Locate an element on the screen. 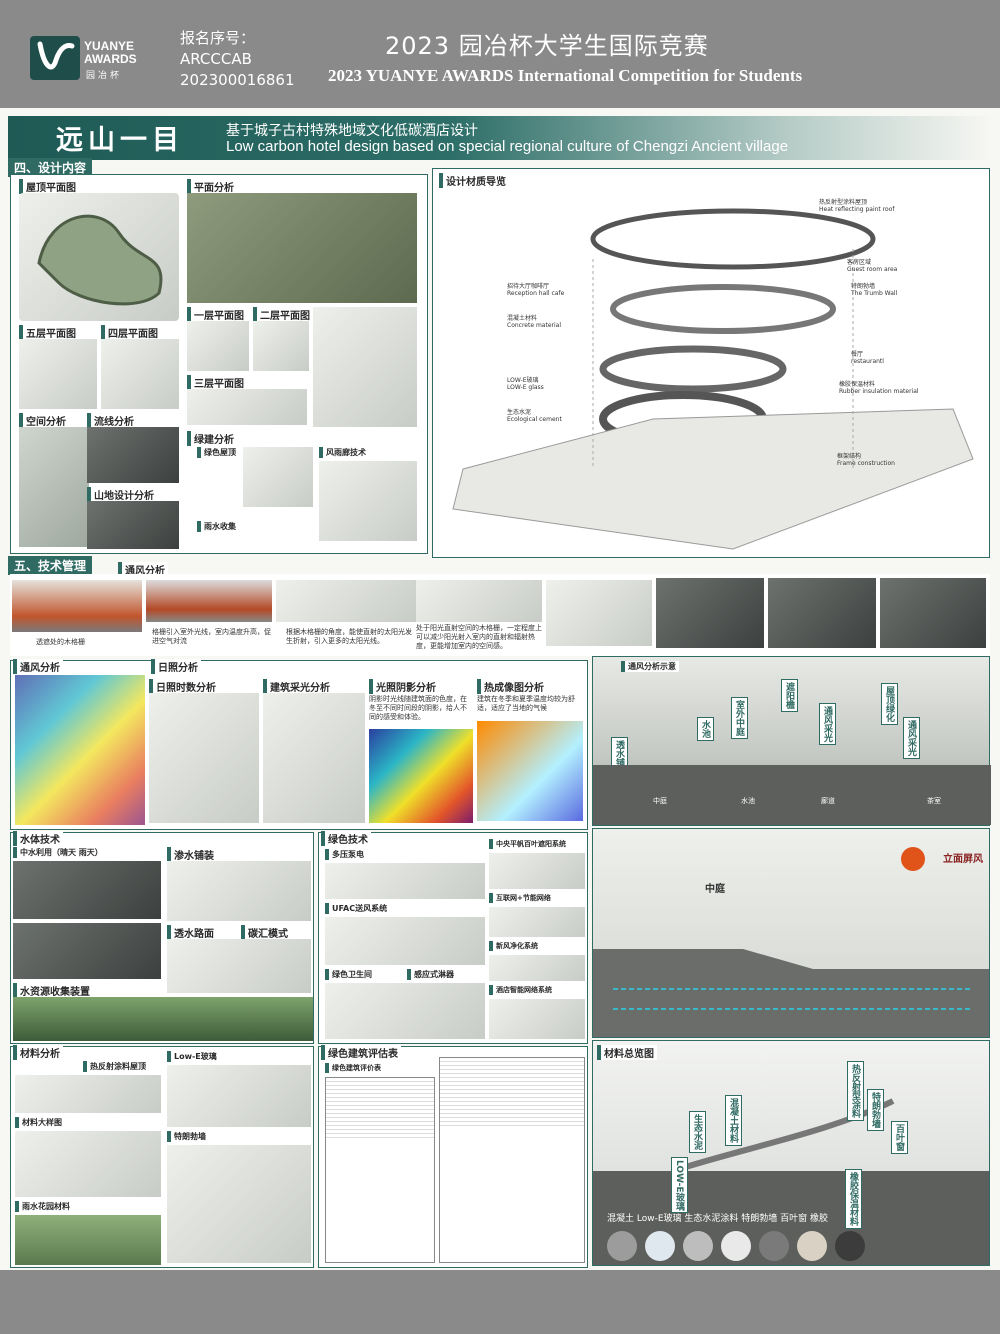 The height and width of the screenshot is (1334, 1000). sensor-label: 感应式淋器 is located at coordinates (432, 974).